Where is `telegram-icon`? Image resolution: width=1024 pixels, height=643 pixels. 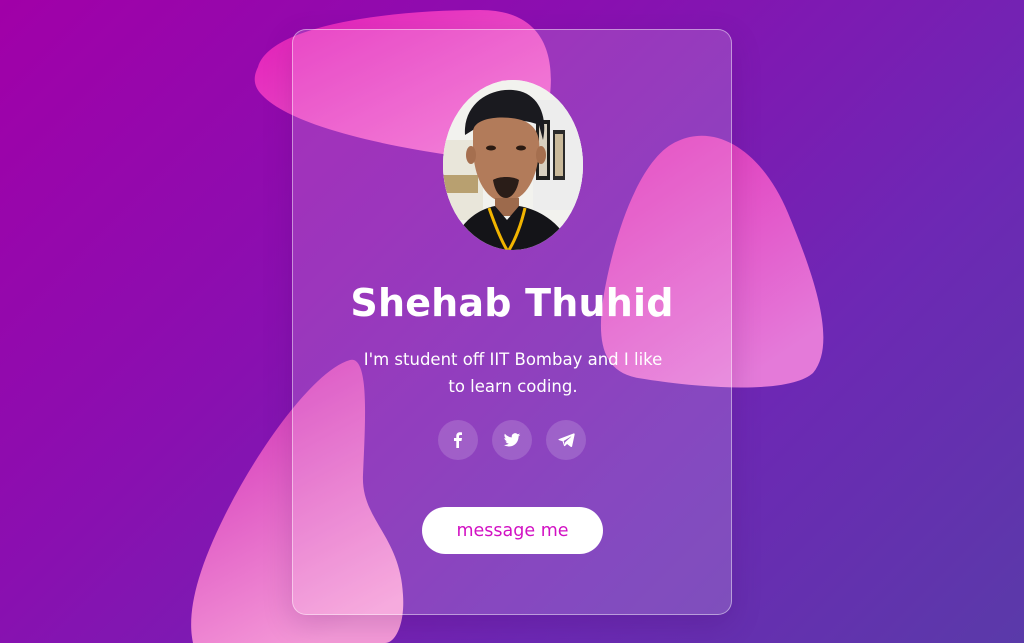
telegram-icon is located at coordinates (566, 440).